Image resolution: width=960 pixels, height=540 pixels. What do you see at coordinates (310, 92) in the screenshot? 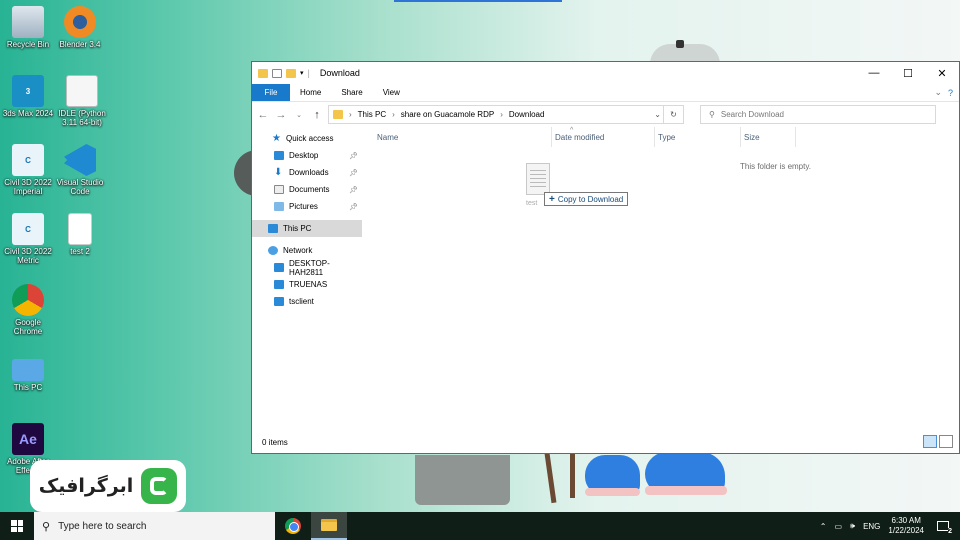
I see `tab-home: Home` at bounding box center [310, 92].